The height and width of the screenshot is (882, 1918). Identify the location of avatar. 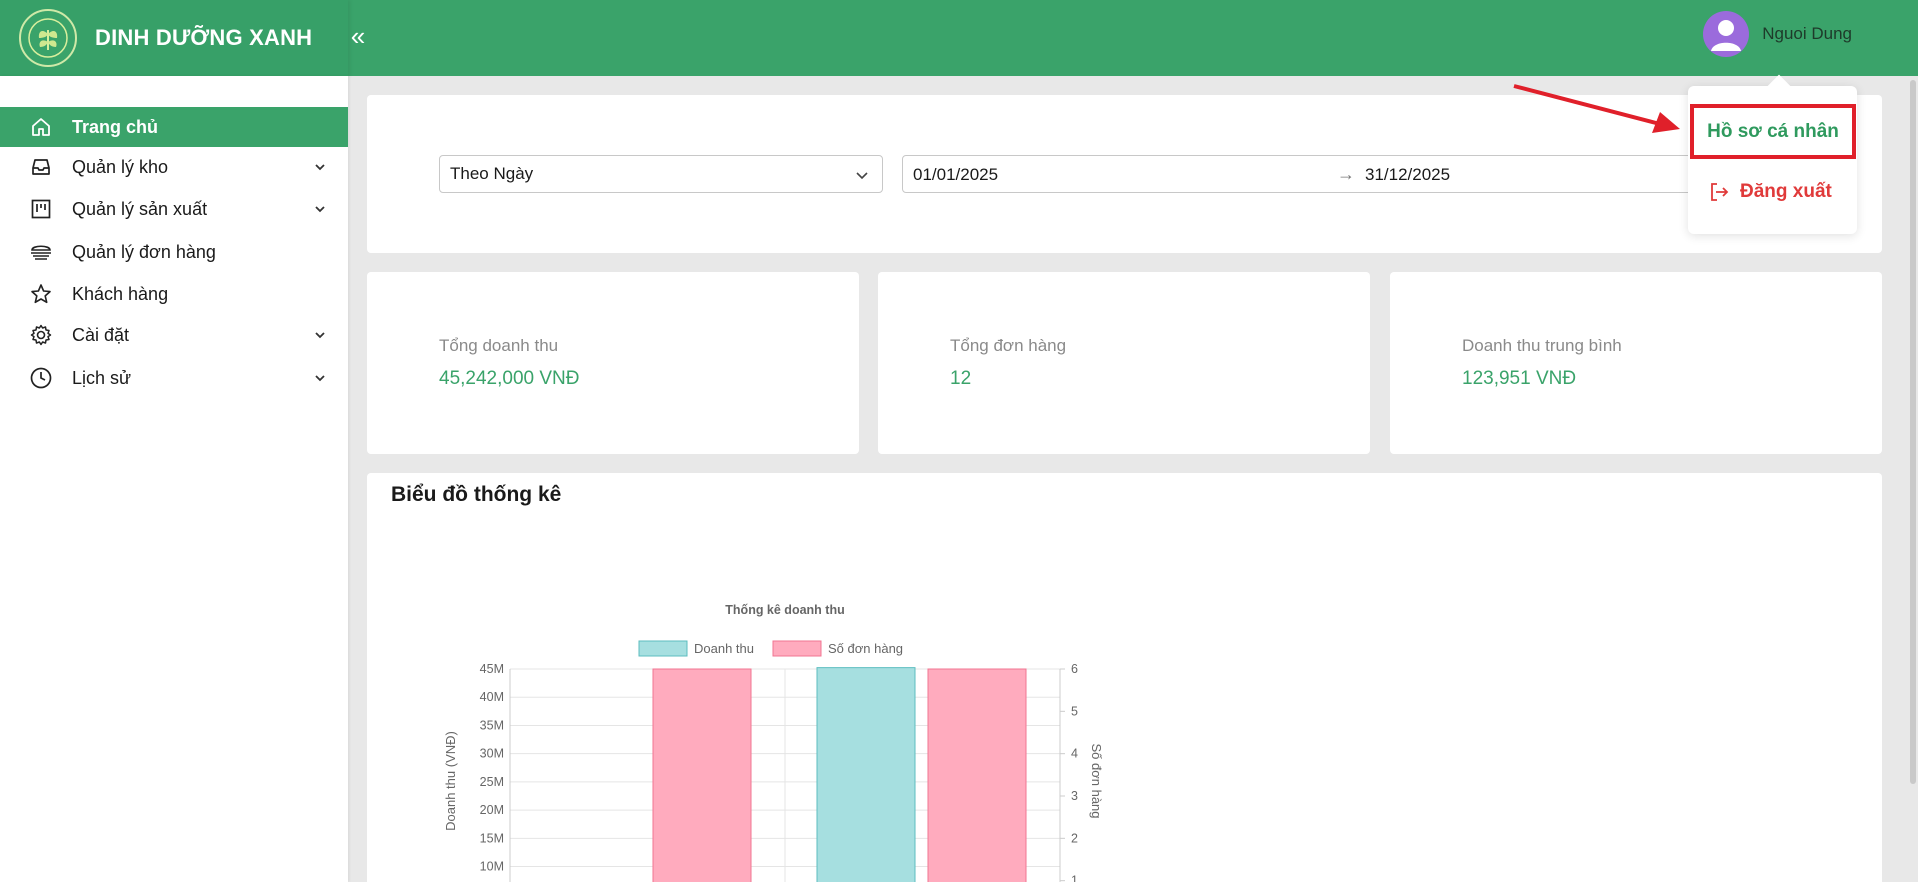
(1726, 34).